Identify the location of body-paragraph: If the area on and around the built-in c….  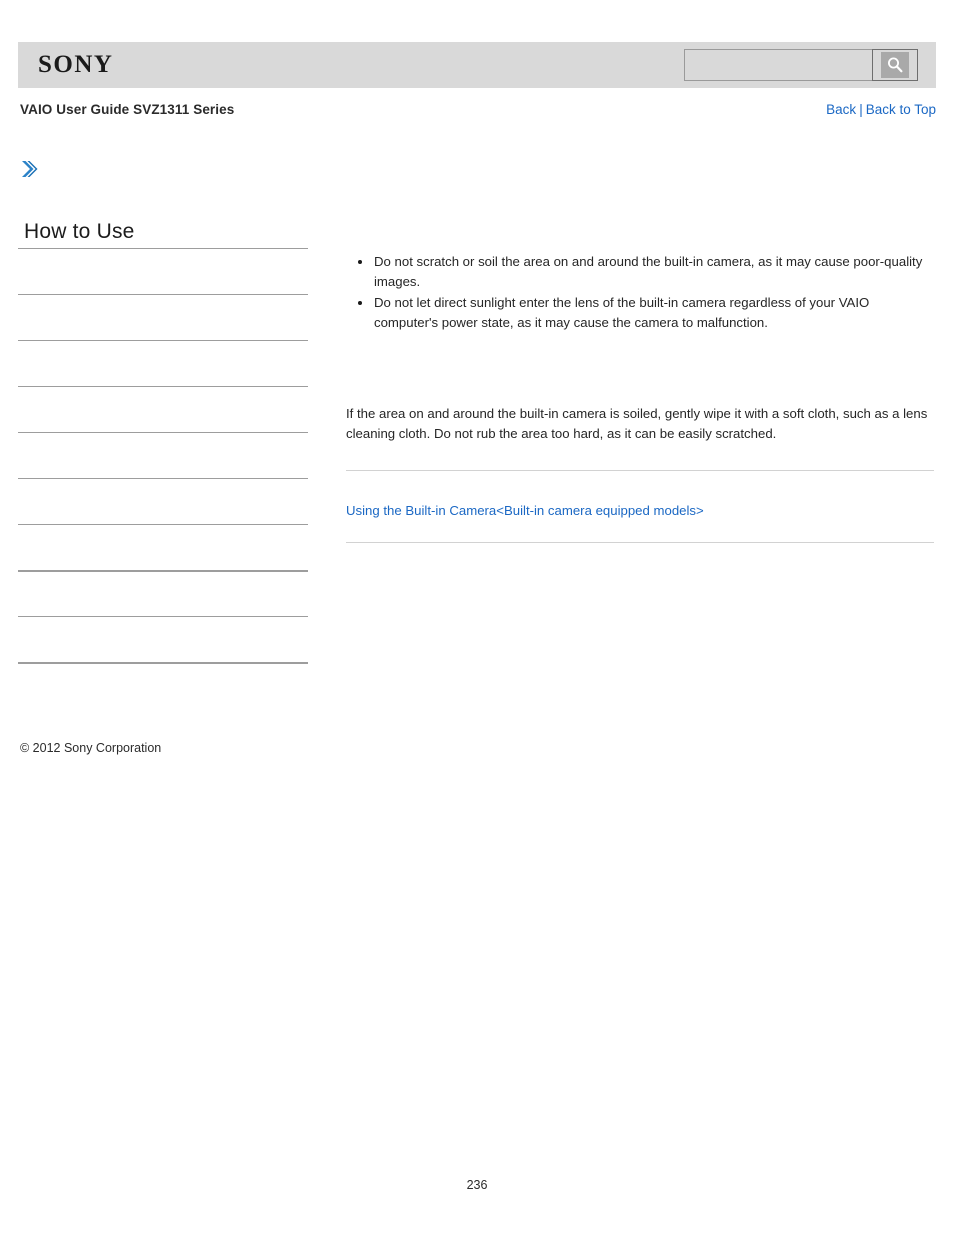
(637, 423).